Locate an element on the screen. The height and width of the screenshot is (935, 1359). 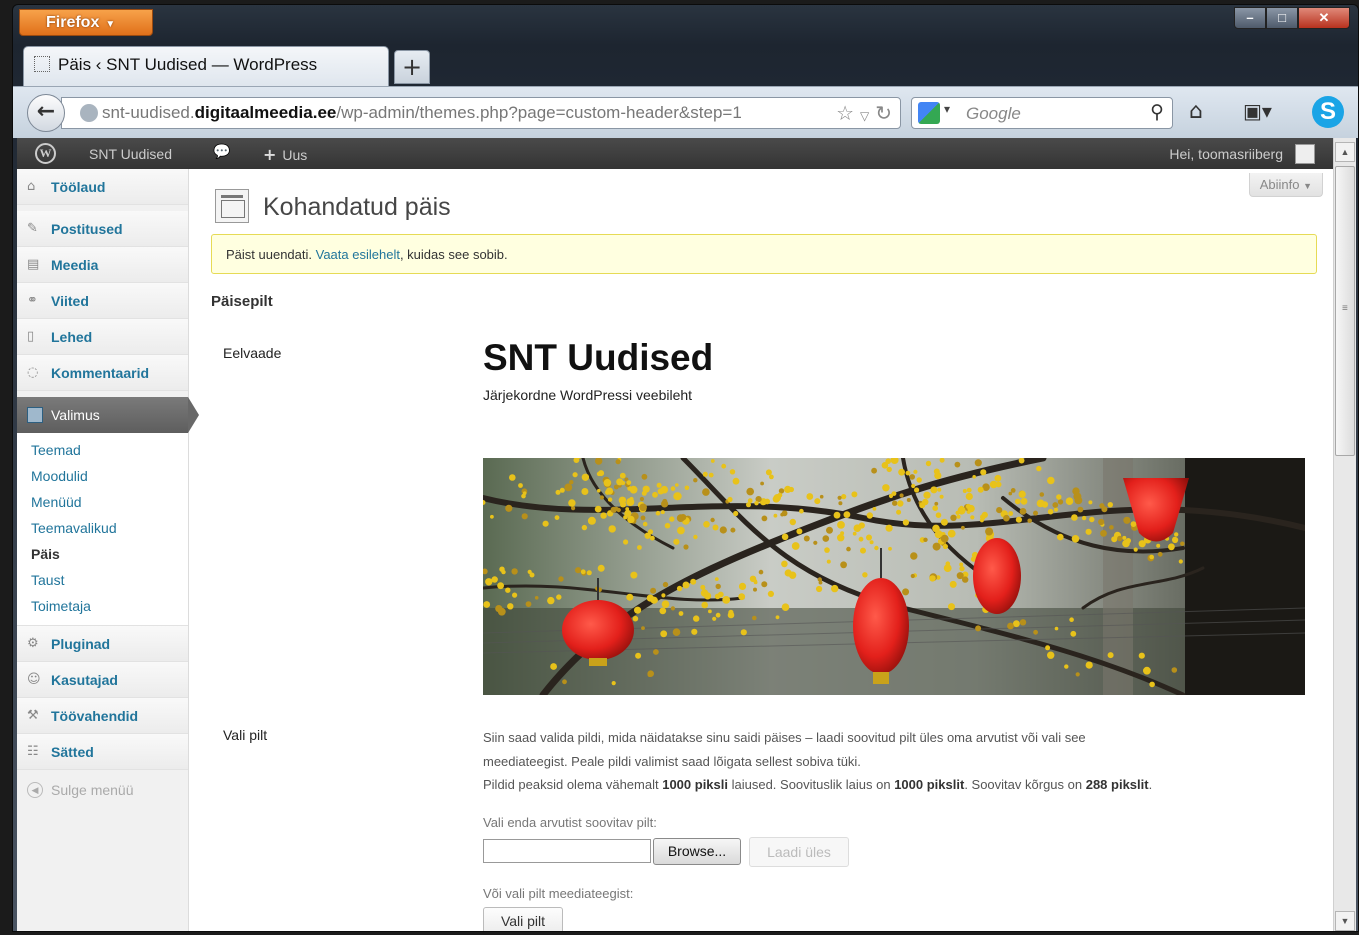
avatar is located at coordinates (1305, 154).